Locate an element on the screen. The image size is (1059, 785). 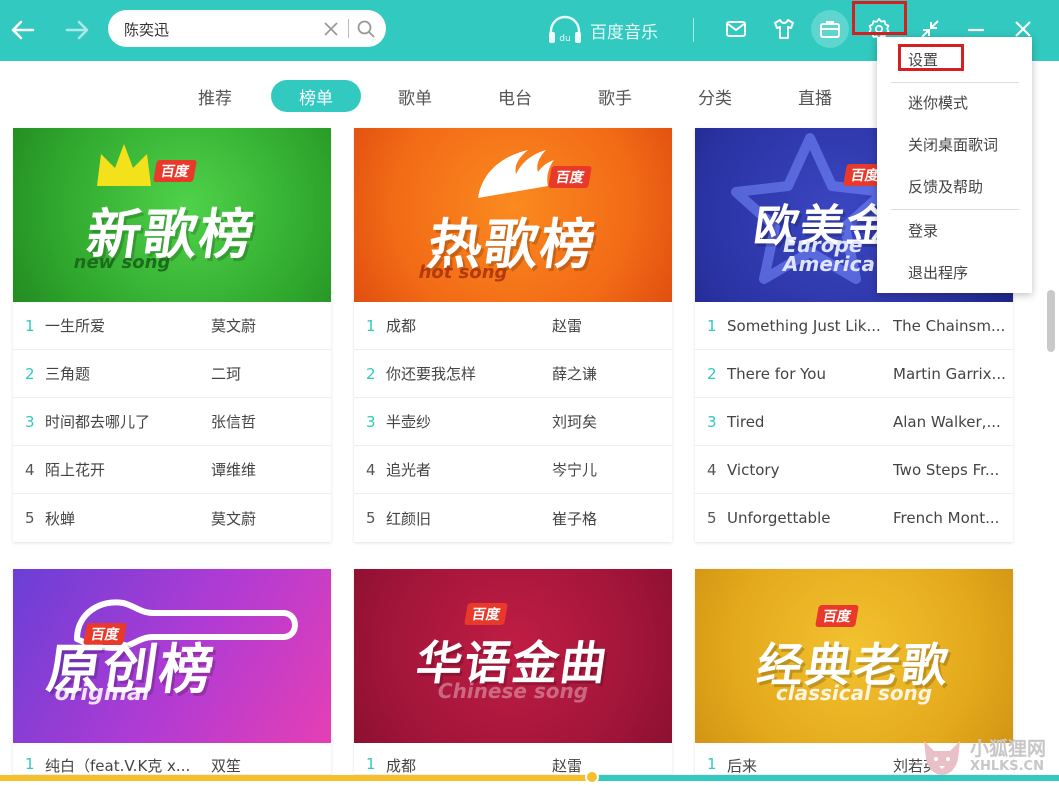
song-title: Victory is located at coordinates (753, 469).